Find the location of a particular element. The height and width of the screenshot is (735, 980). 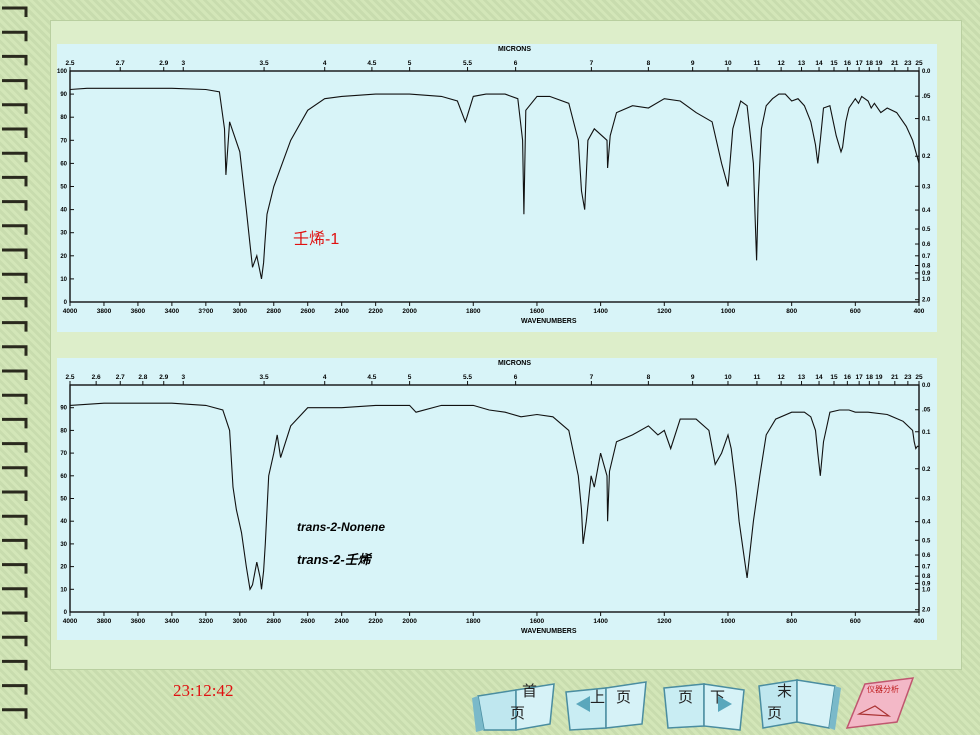

absorbance-tick-label: 0.2 is located at coordinates (926, 157).